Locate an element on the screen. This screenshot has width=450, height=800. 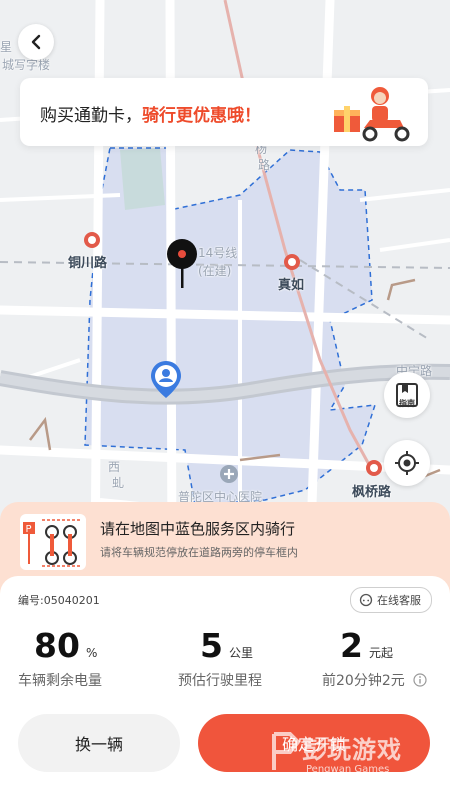
price-unit: 元起 is located at coordinates (380, 653).